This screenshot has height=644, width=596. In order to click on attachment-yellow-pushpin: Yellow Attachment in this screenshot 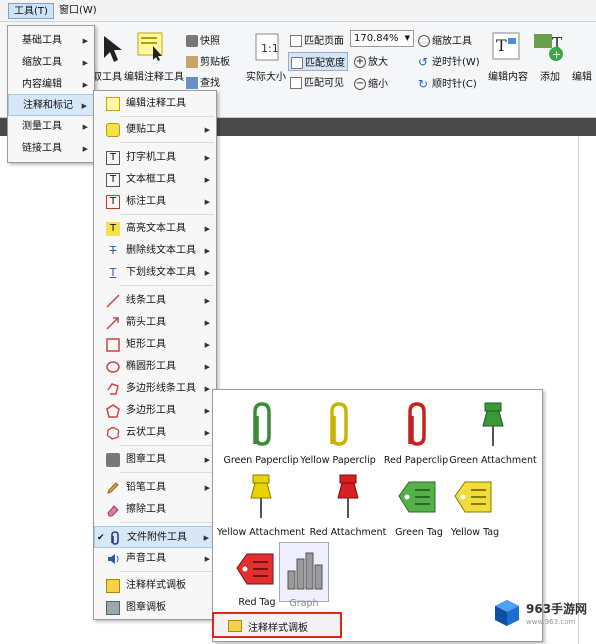, I will do `click(261, 503)`.